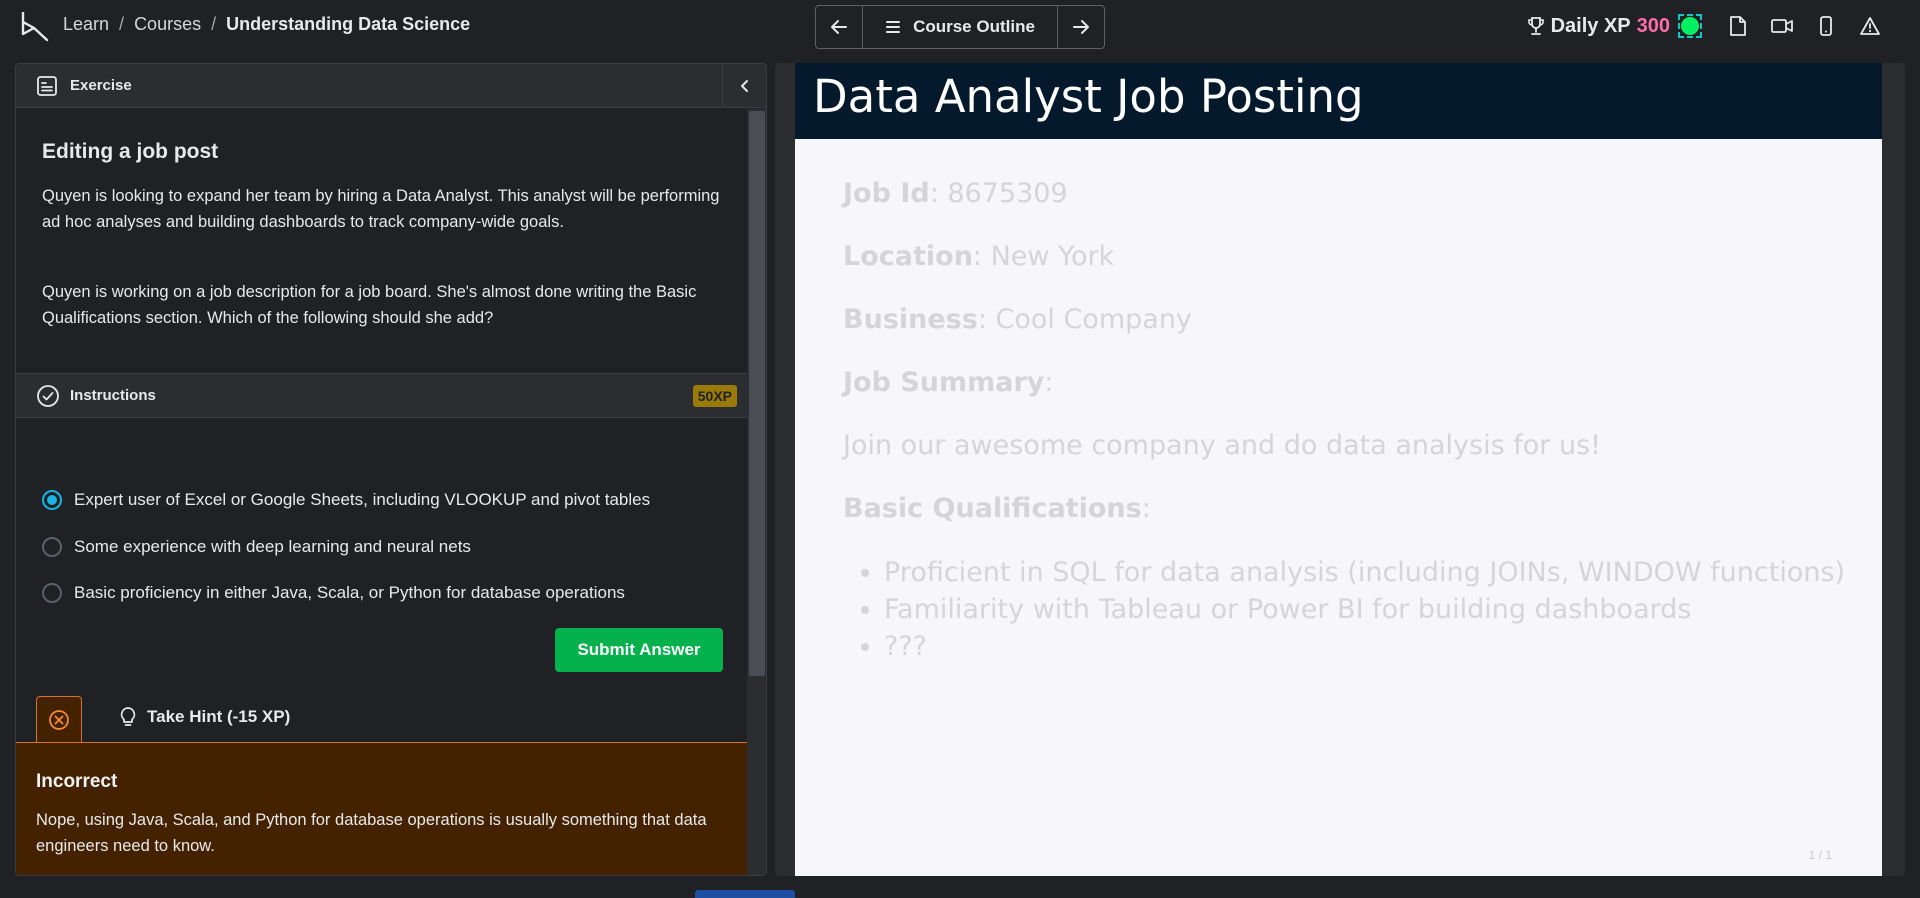 The width and height of the screenshot is (1920, 898). I want to click on video-button, so click(1782, 26).